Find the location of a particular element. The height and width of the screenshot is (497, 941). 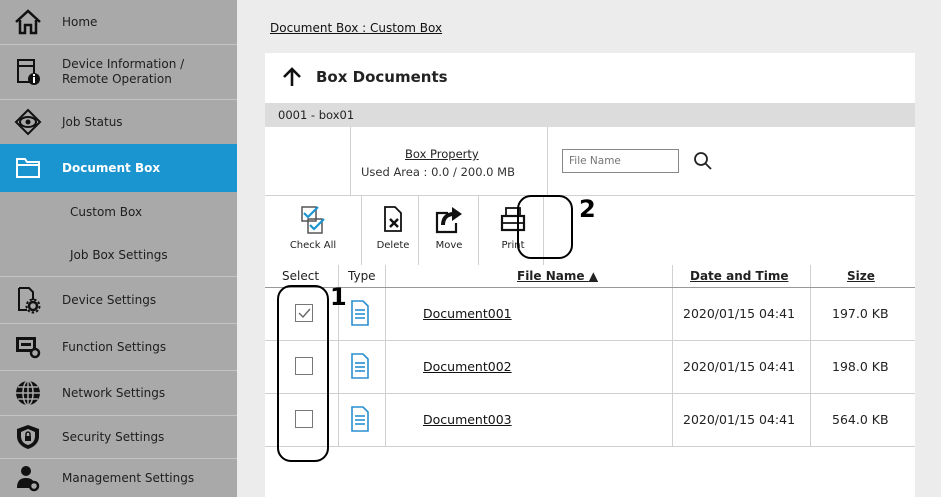

callout-outline-select is located at coordinates (303, 373).